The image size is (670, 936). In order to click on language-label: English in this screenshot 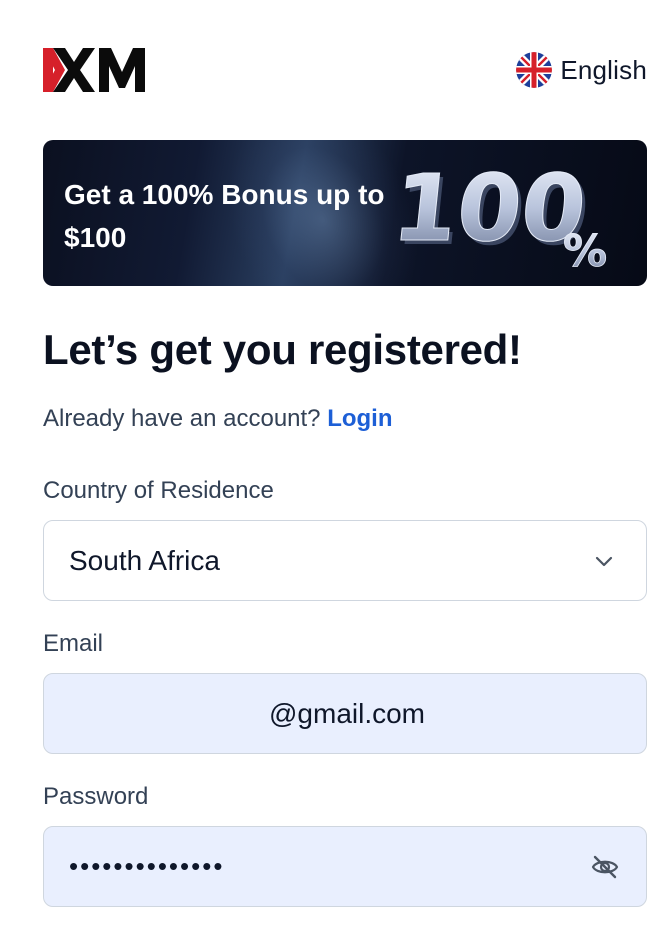, I will do `click(603, 69)`.